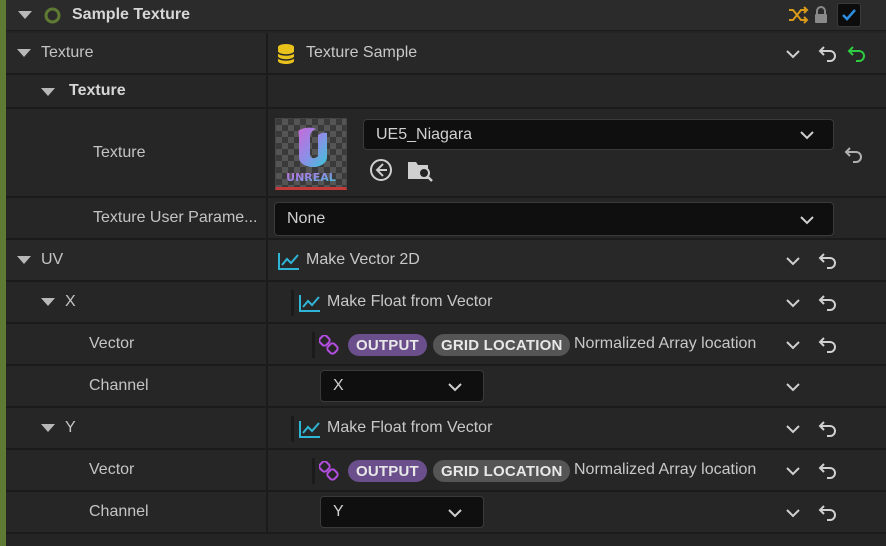 Image resolution: width=886 pixels, height=546 pixels. I want to click on y-value: Make Float from Vector, so click(409, 428).